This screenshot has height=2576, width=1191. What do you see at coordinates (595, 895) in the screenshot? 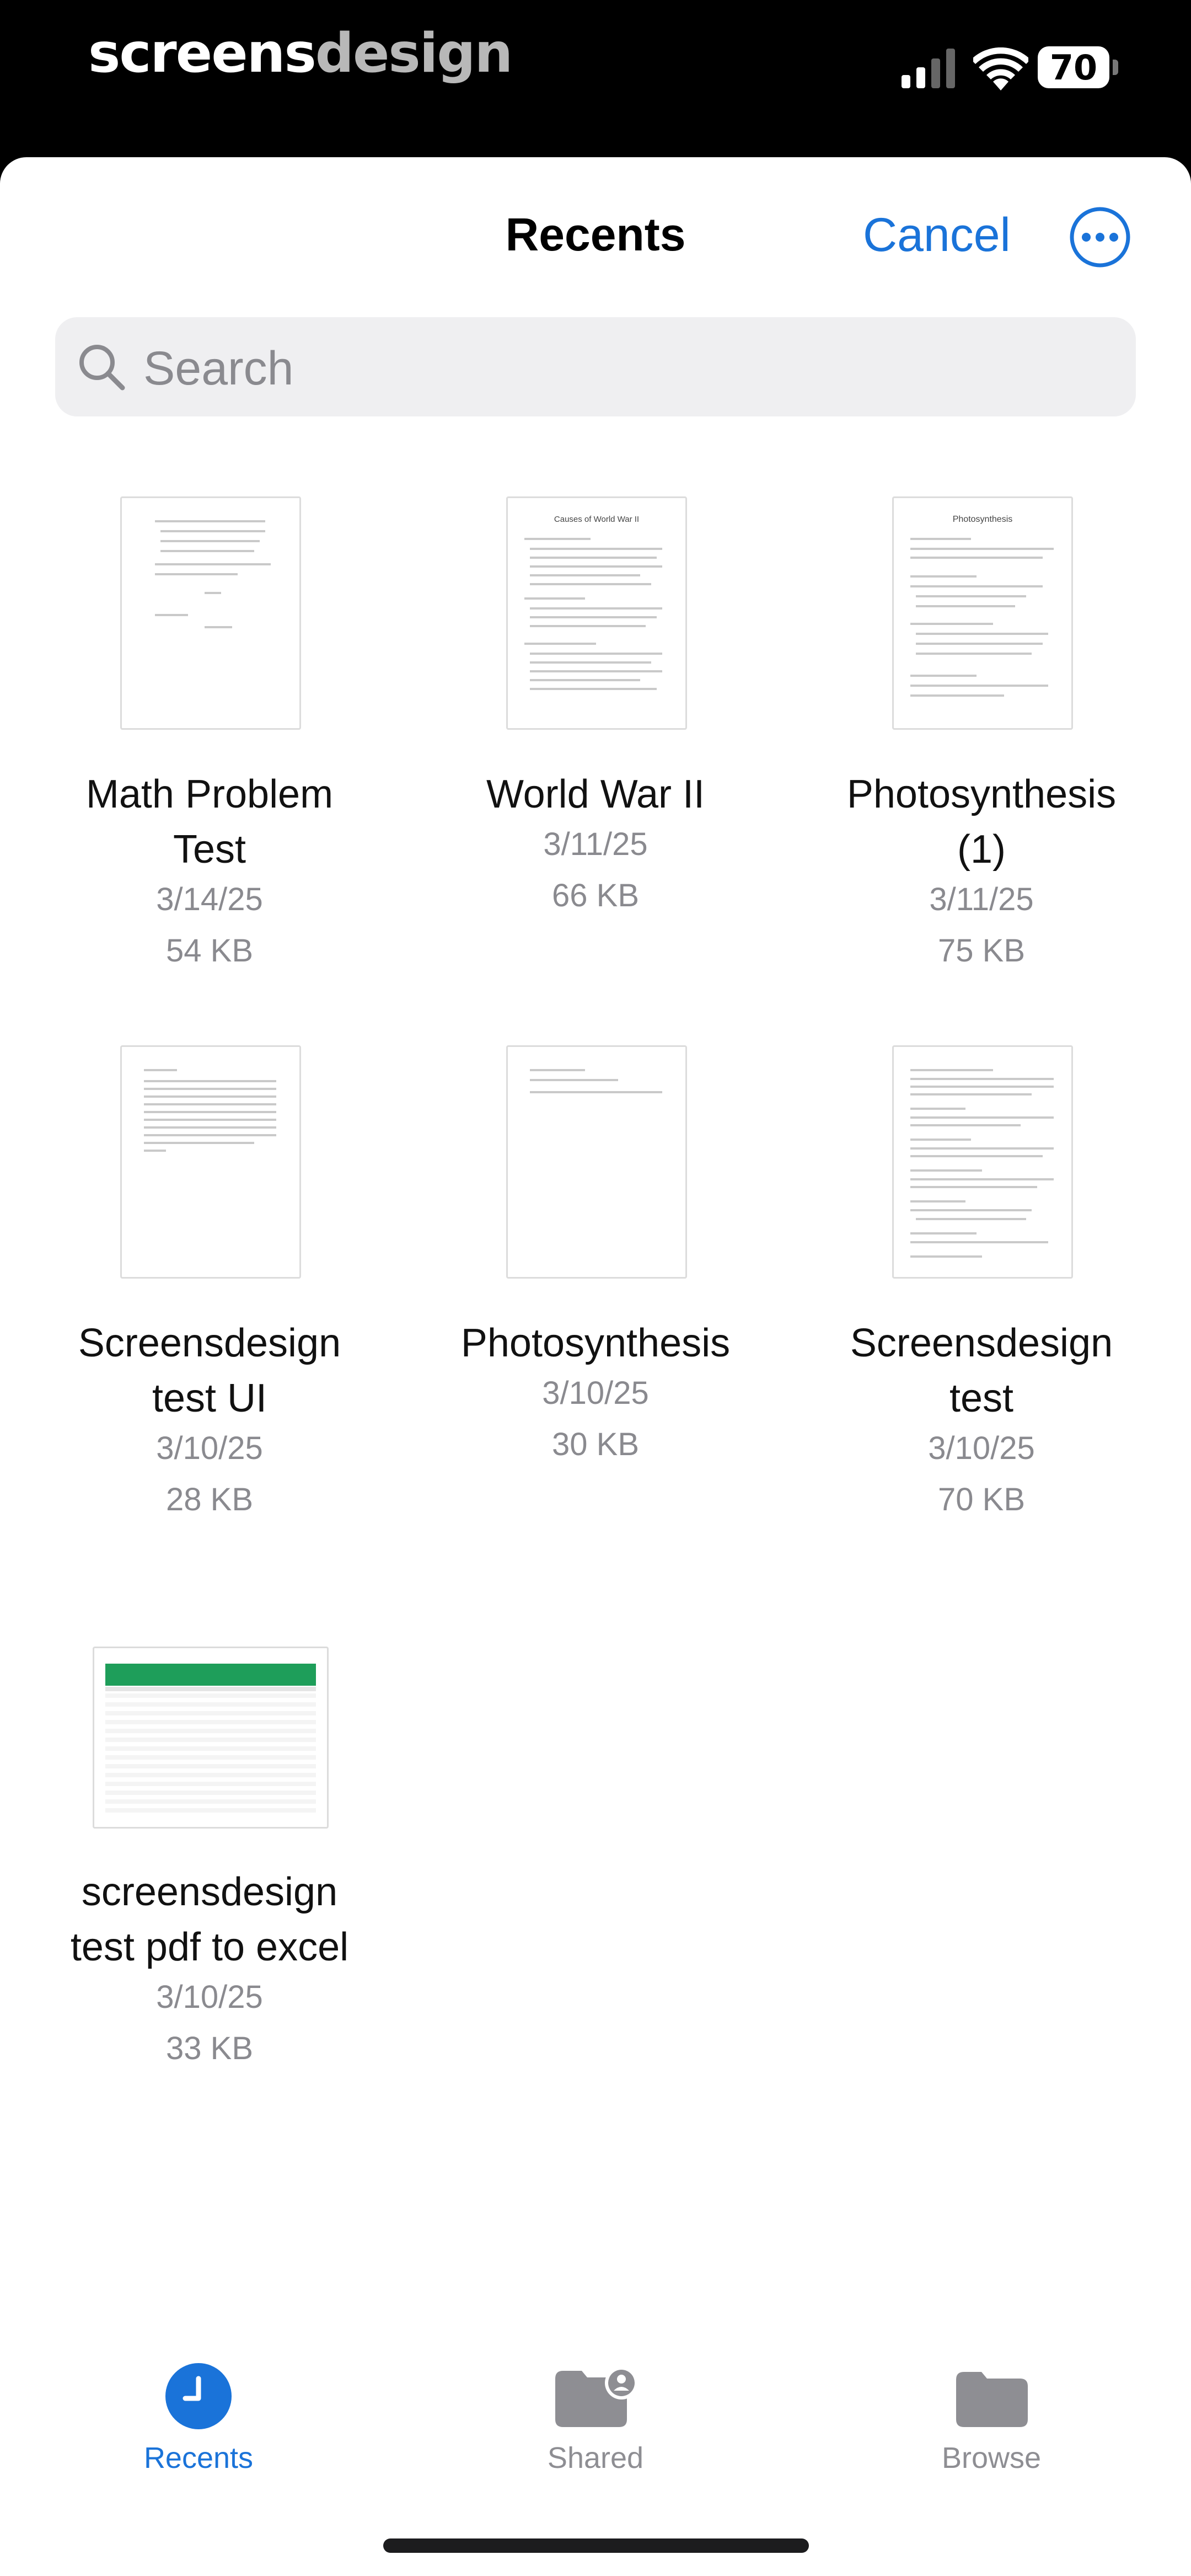
I see `file-size: 66 KB` at bounding box center [595, 895].